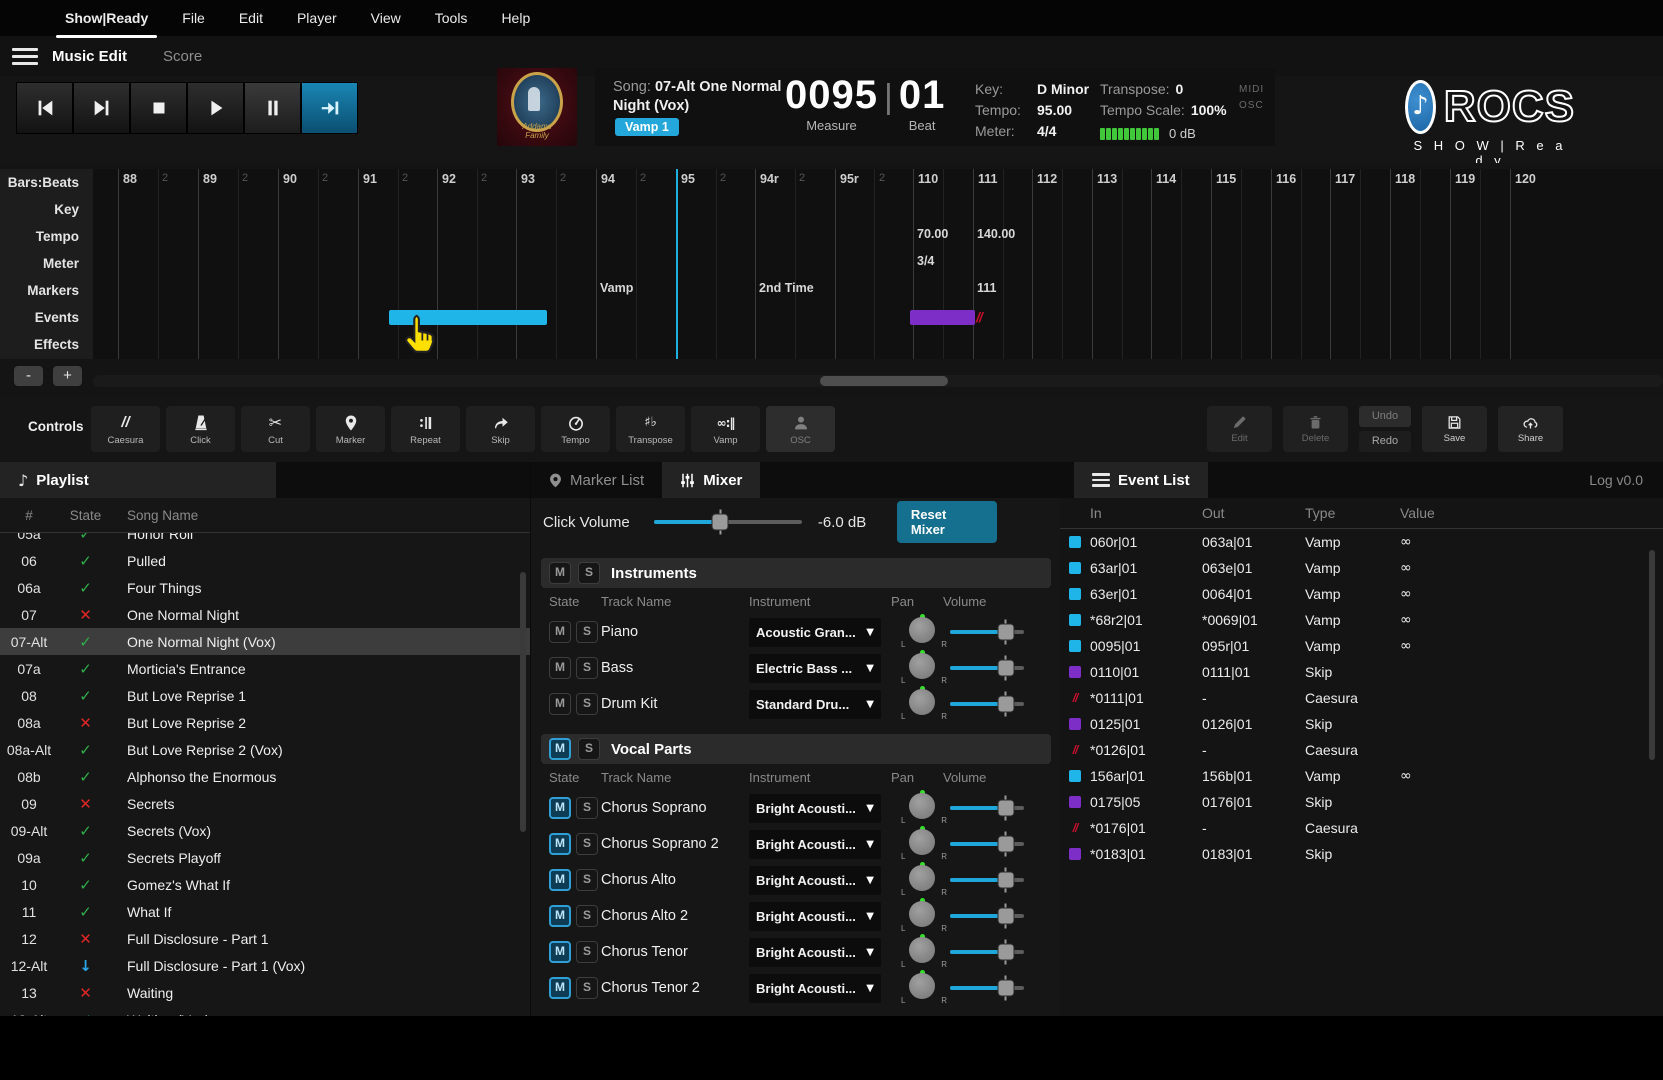 This screenshot has height=1080, width=1663. Describe the element at coordinates (89, 56) in the screenshot. I see `tab-music-edit: Music Edit` at that location.